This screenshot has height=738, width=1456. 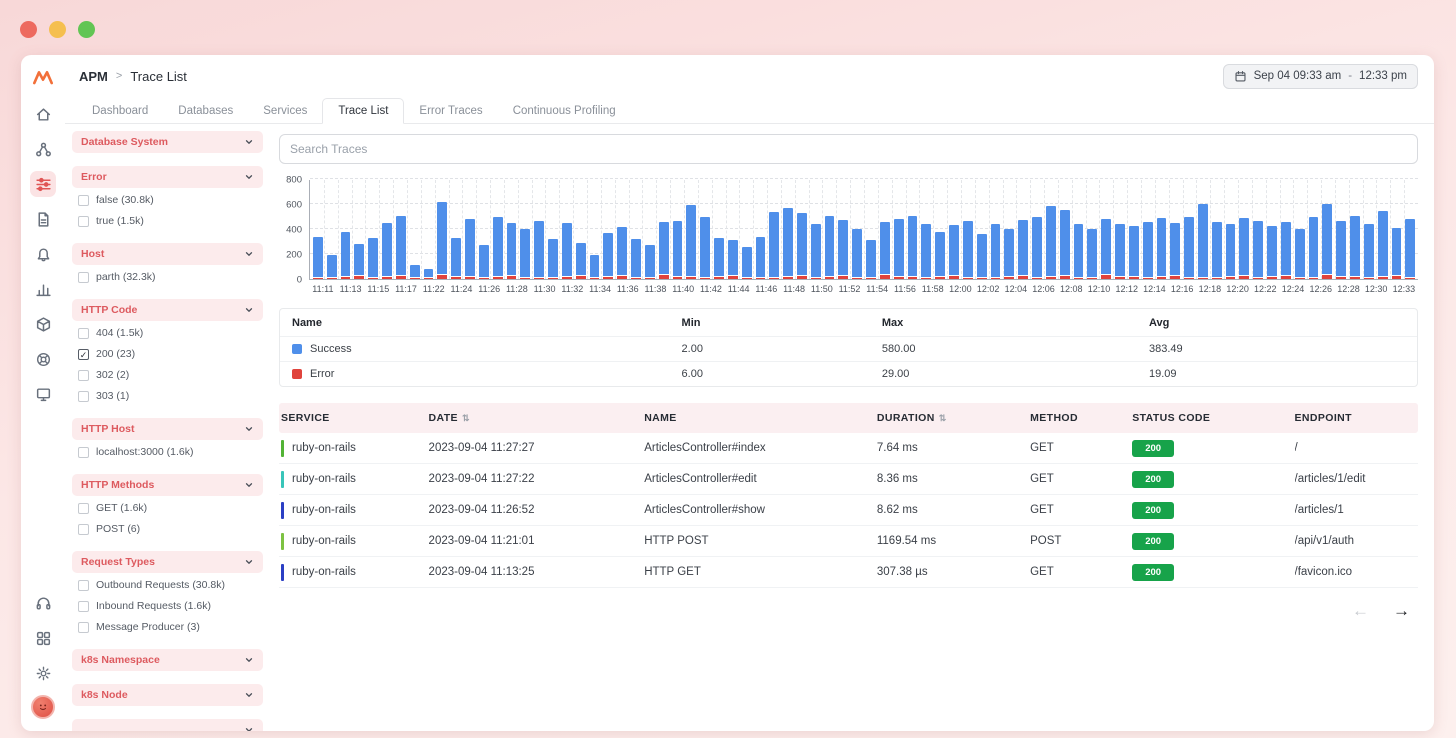 I want to click on filter-option: ✓ 200 (23), so click(x=167, y=354).